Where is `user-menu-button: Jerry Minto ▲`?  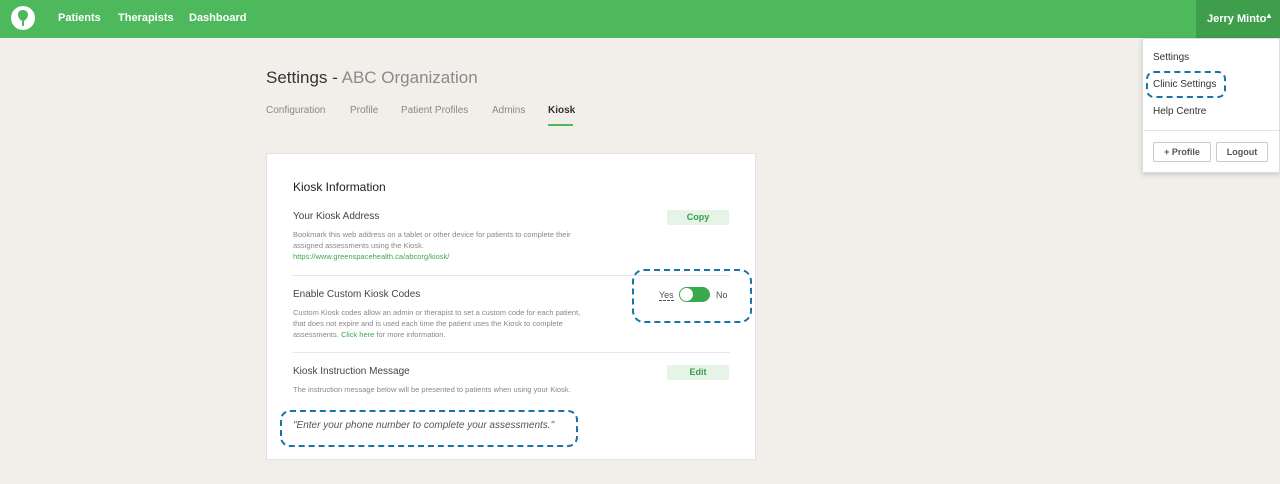
user-menu-button: Jerry Minto ▲ is located at coordinates (1238, 19).